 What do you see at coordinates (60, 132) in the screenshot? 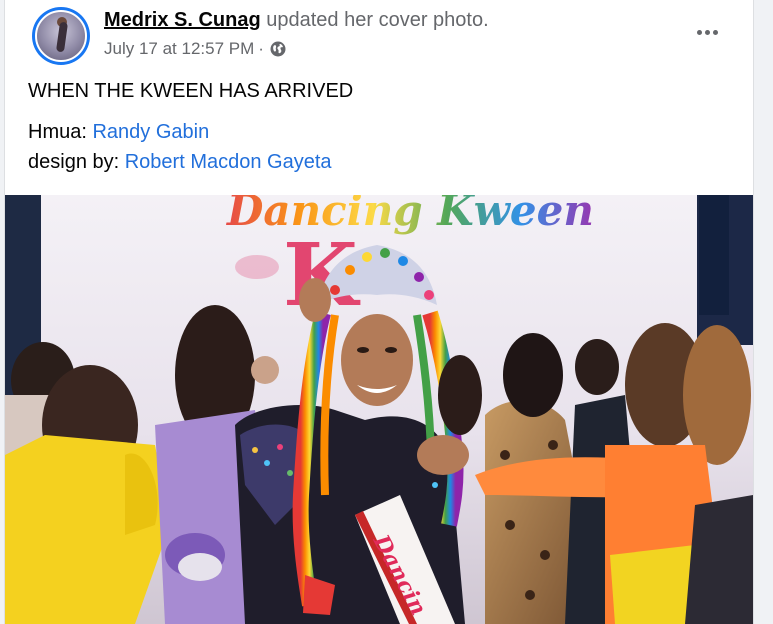
I see `hmua-label: Hmua:` at bounding box center [60, 132].